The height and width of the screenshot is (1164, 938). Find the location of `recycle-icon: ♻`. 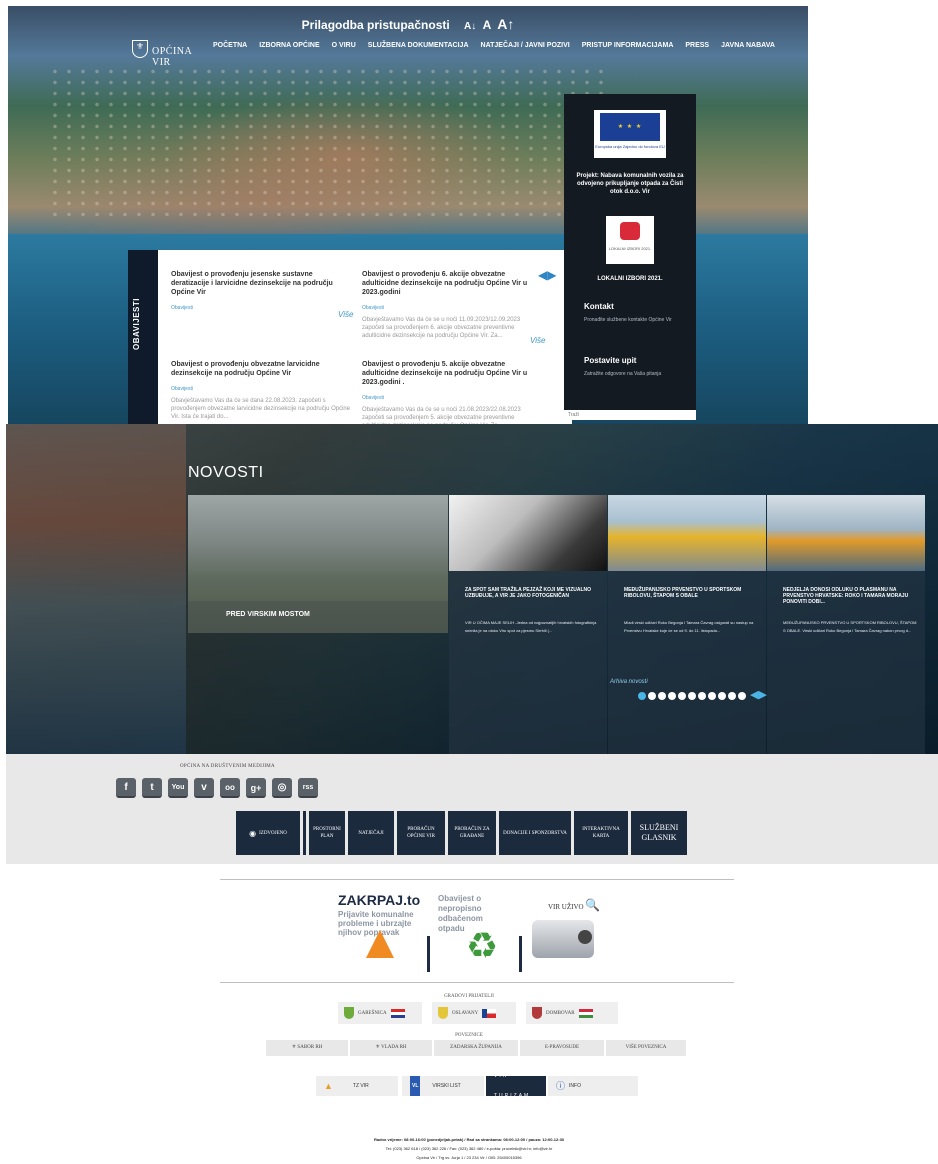

recycle-icon: ♻ is located at coordinates (482, 945).